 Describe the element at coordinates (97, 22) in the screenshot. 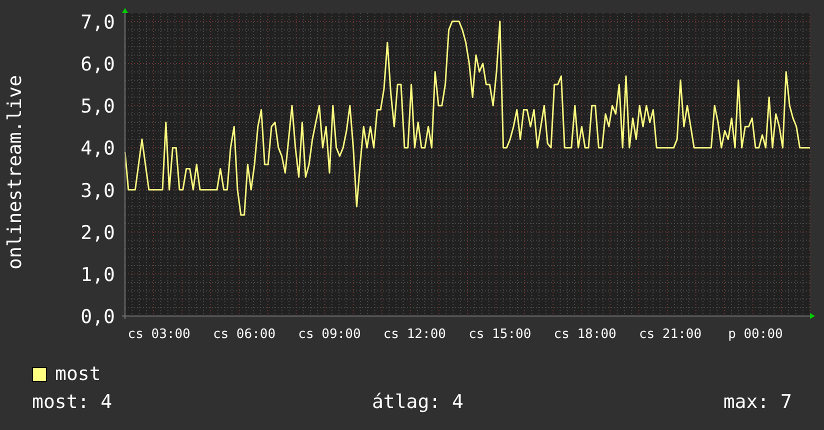

I see `y-tick-label: 7,0` at that location.